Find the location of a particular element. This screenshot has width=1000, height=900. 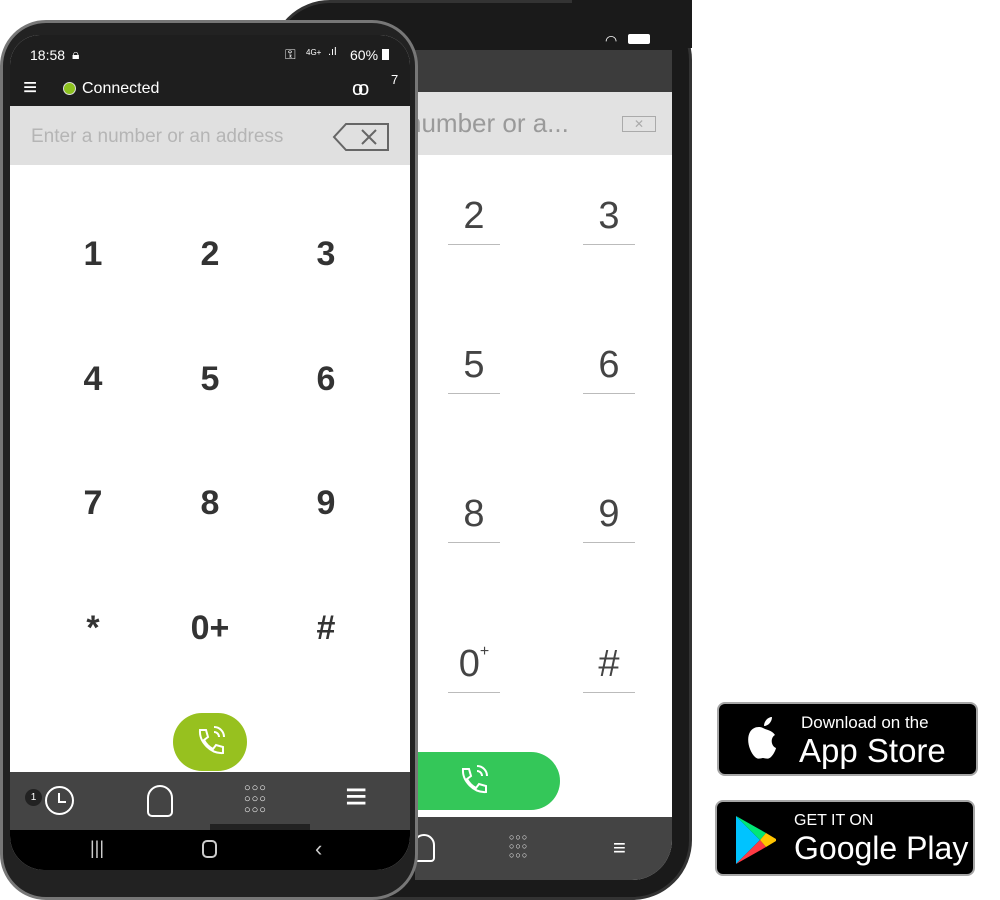

app-store-small: Download on the is located at coordinates (865, 722).